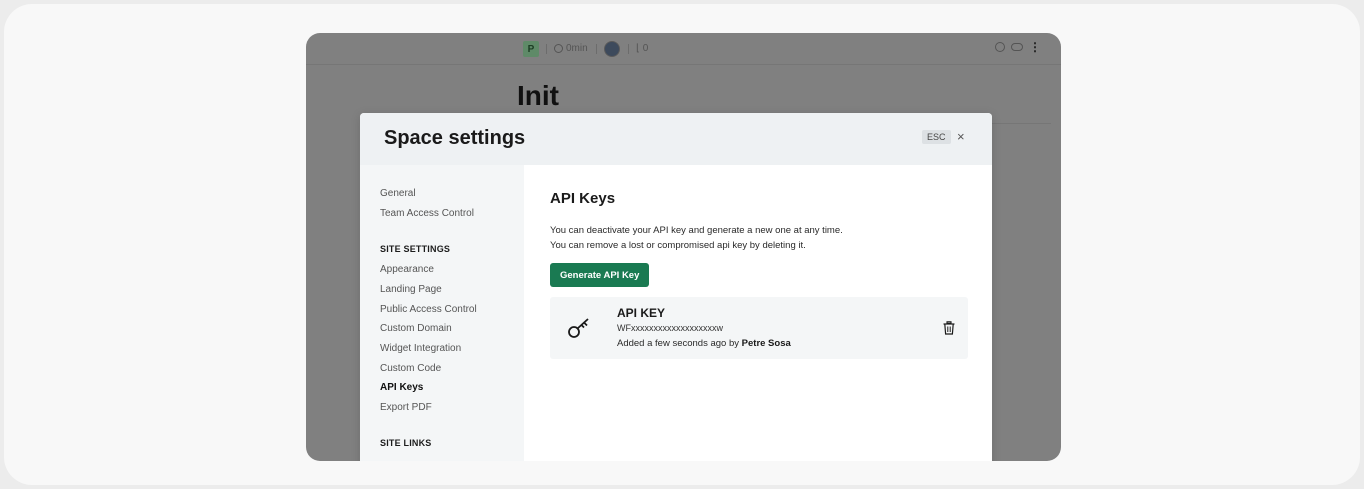  What do you see at coordinates (583, 198) in the screenshot?
I see `content-title: API Keys` at bounding box center [583, 198].